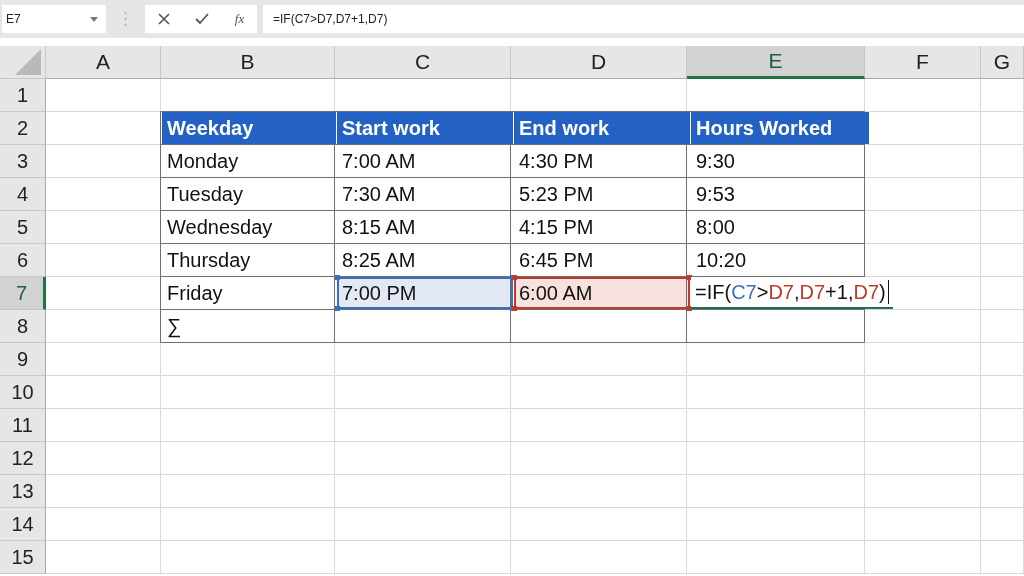 This screenshot has width=1024, height=576. I want to click on column-header: D, so click(599, 62).